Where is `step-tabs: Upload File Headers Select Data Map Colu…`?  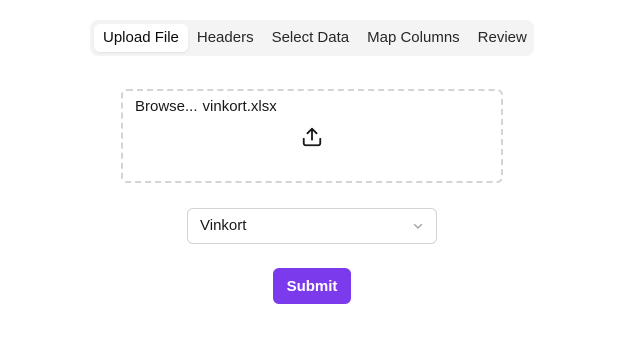
step-tabs: Upload File Headers Select Data Map Colu… is located at coordinates (312, 38).